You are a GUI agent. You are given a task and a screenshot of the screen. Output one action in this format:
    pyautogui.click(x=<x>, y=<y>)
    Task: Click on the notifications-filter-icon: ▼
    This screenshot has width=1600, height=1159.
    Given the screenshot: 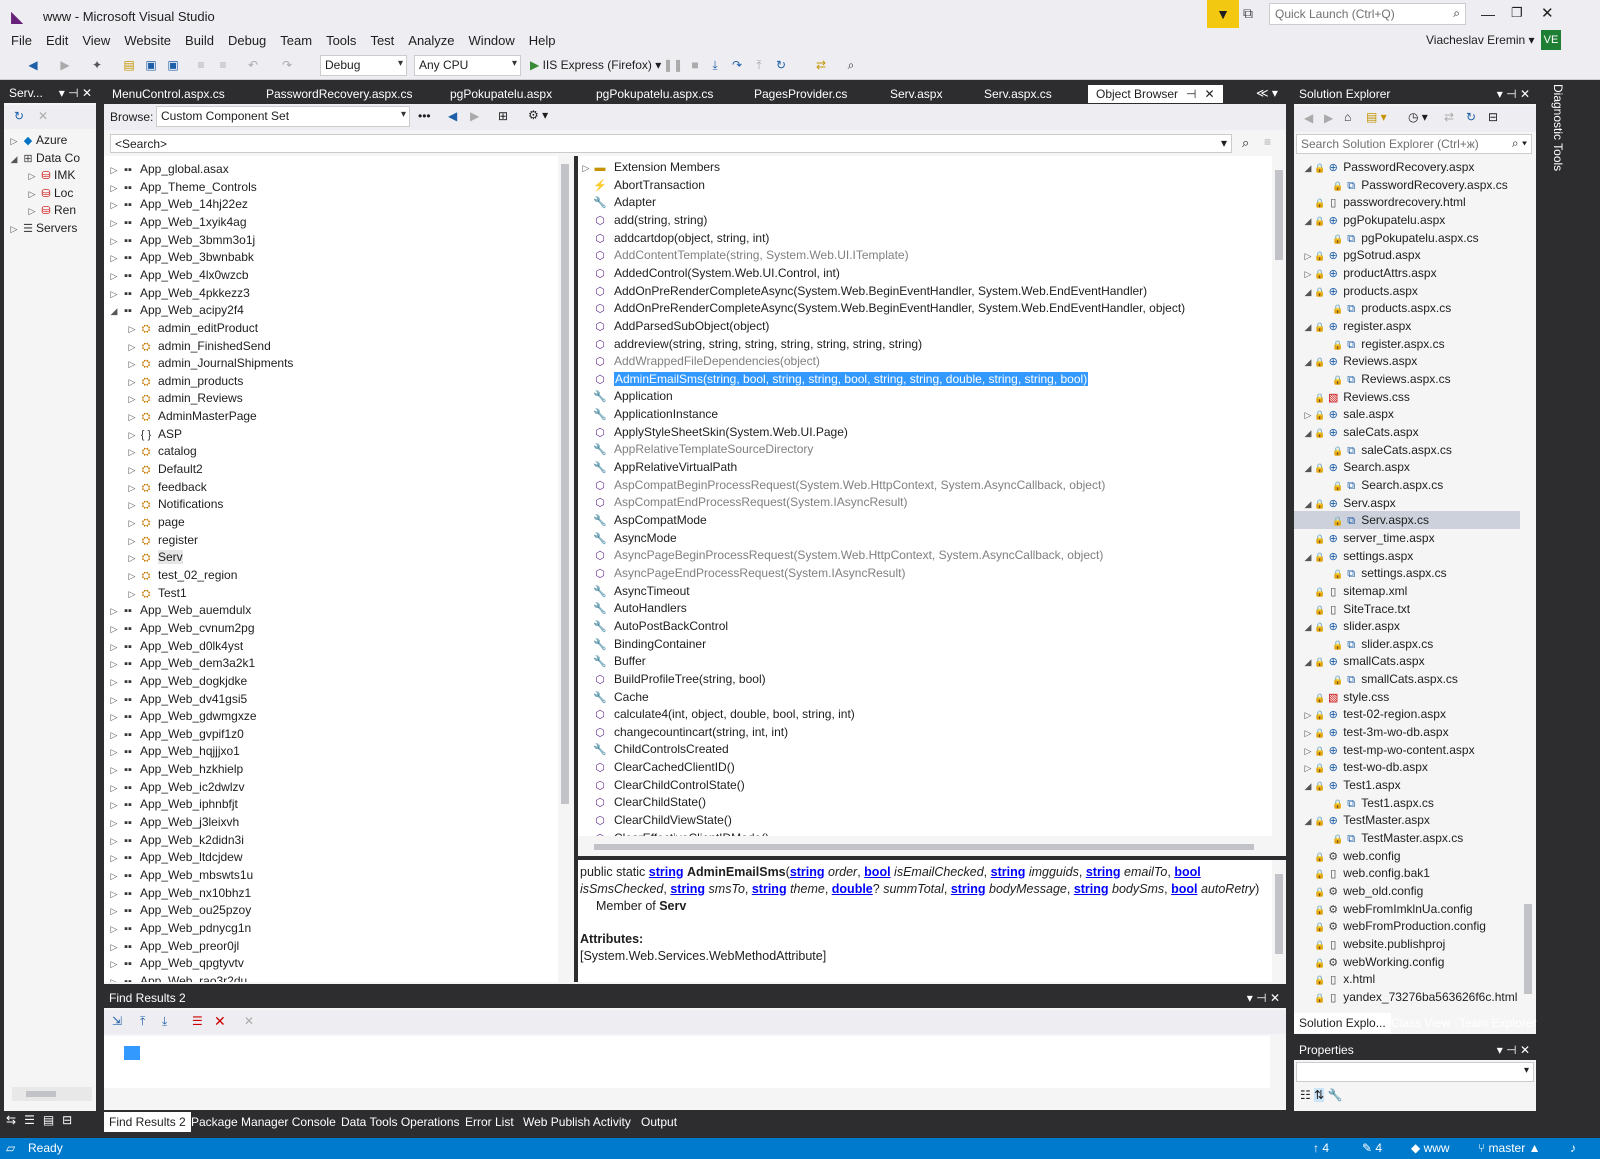 What is the action you would take?
    pyautogui.click(x=1223, y=14)
    